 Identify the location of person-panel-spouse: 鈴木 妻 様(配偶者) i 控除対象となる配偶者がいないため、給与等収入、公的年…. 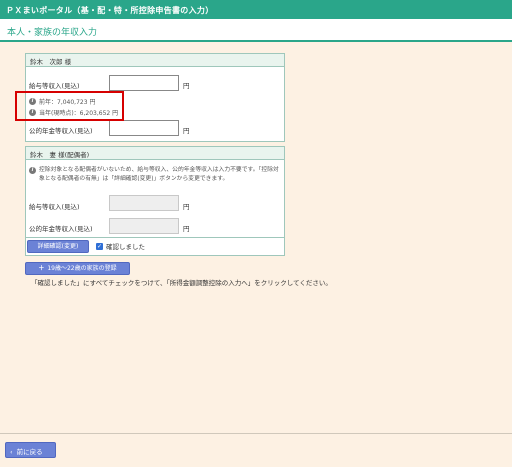
(155, 192).